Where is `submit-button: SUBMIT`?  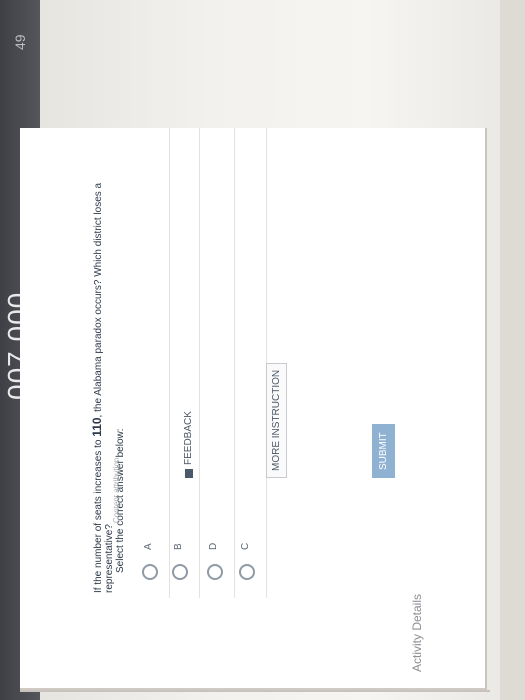 submit-button: SUBMIT is located at coordinates (383, 451).